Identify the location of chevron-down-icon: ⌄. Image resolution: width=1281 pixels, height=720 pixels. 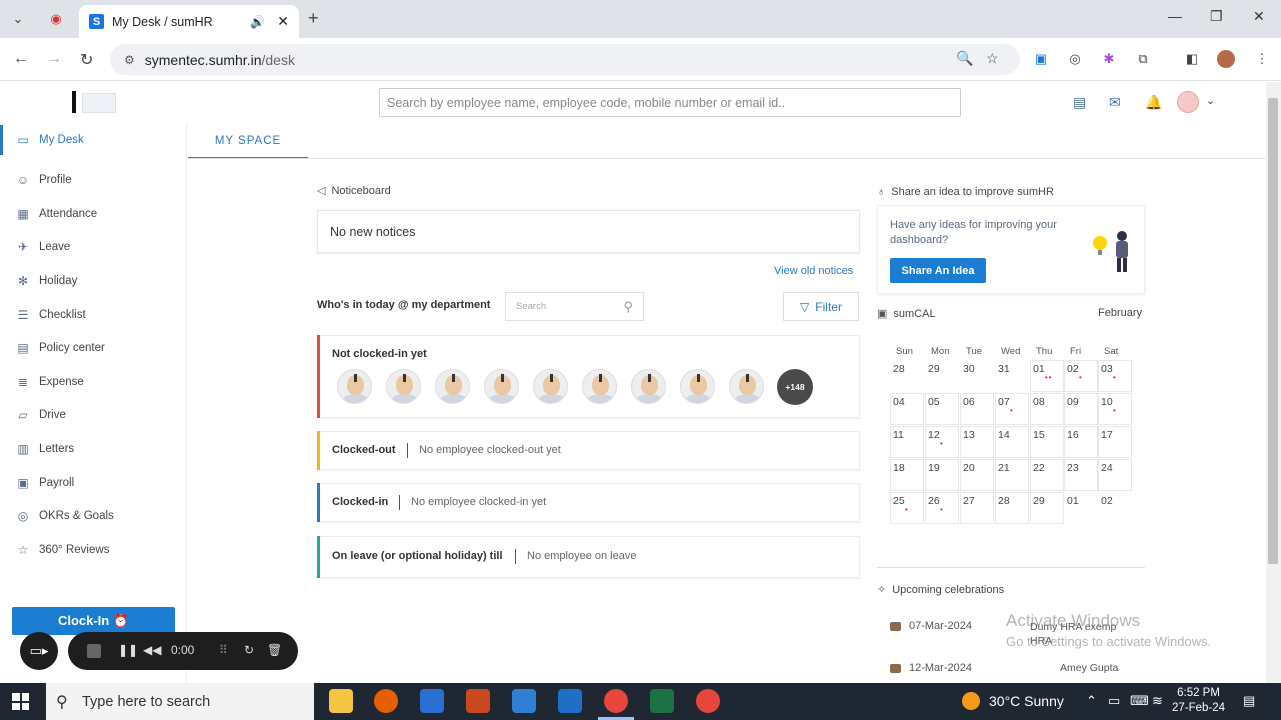
(1210, 100).